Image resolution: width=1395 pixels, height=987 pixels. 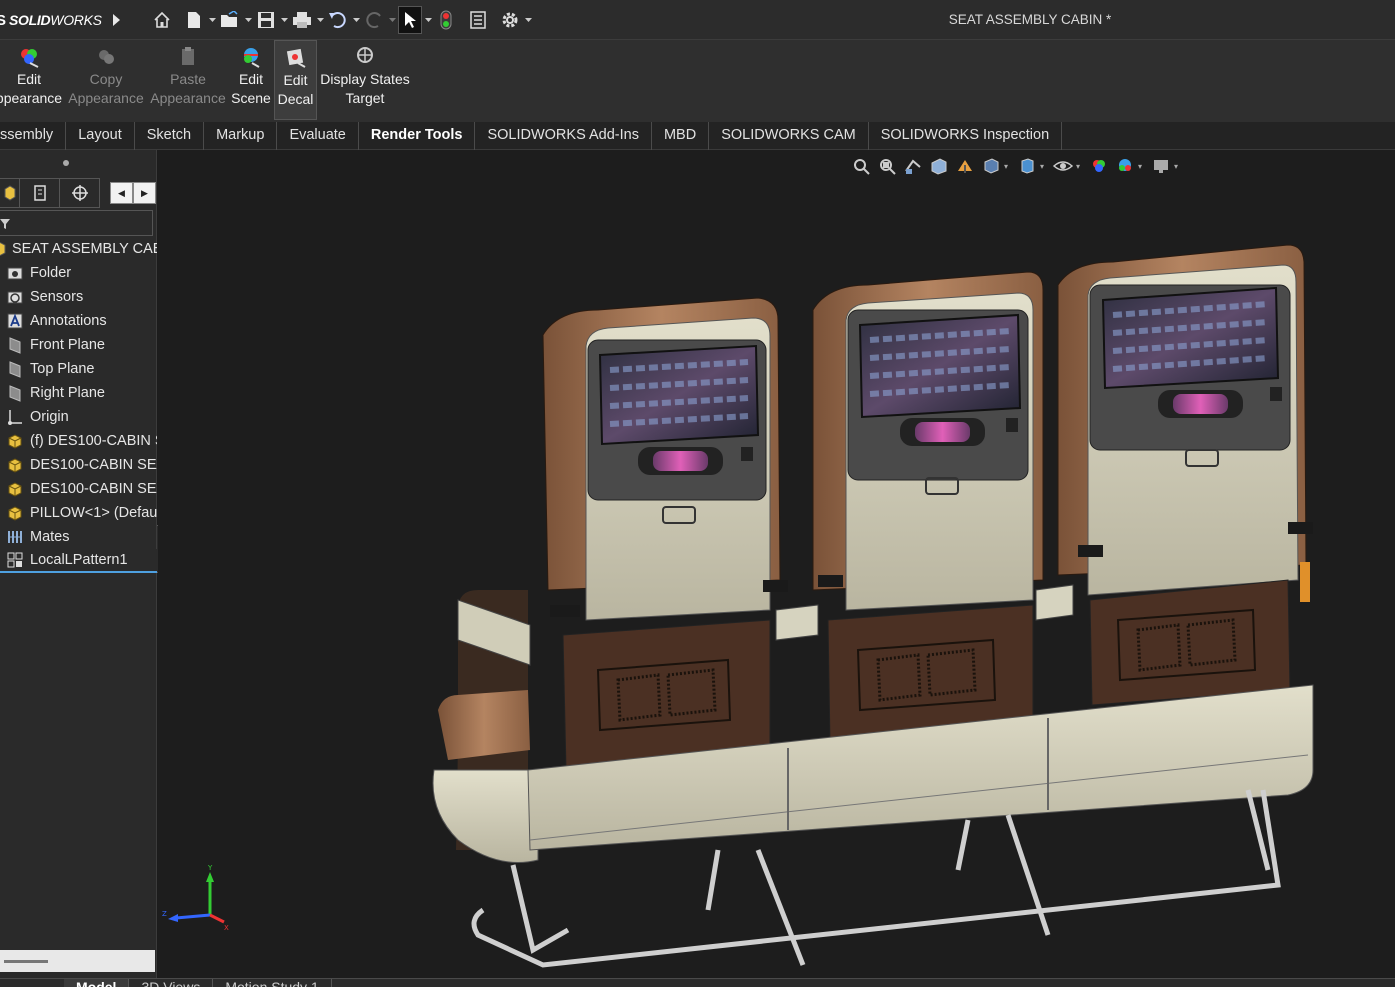 I want to click on tree-item-label: Front Plane, so click(x=67, y=345).